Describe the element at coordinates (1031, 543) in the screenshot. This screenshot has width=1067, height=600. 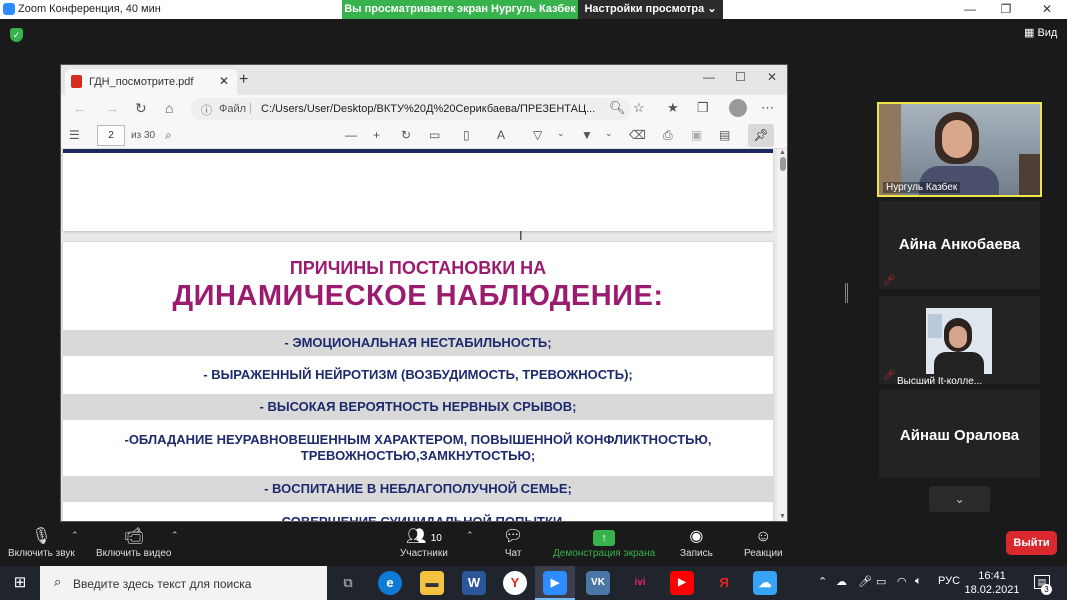
I see `leave-button: Выйти` at that location.